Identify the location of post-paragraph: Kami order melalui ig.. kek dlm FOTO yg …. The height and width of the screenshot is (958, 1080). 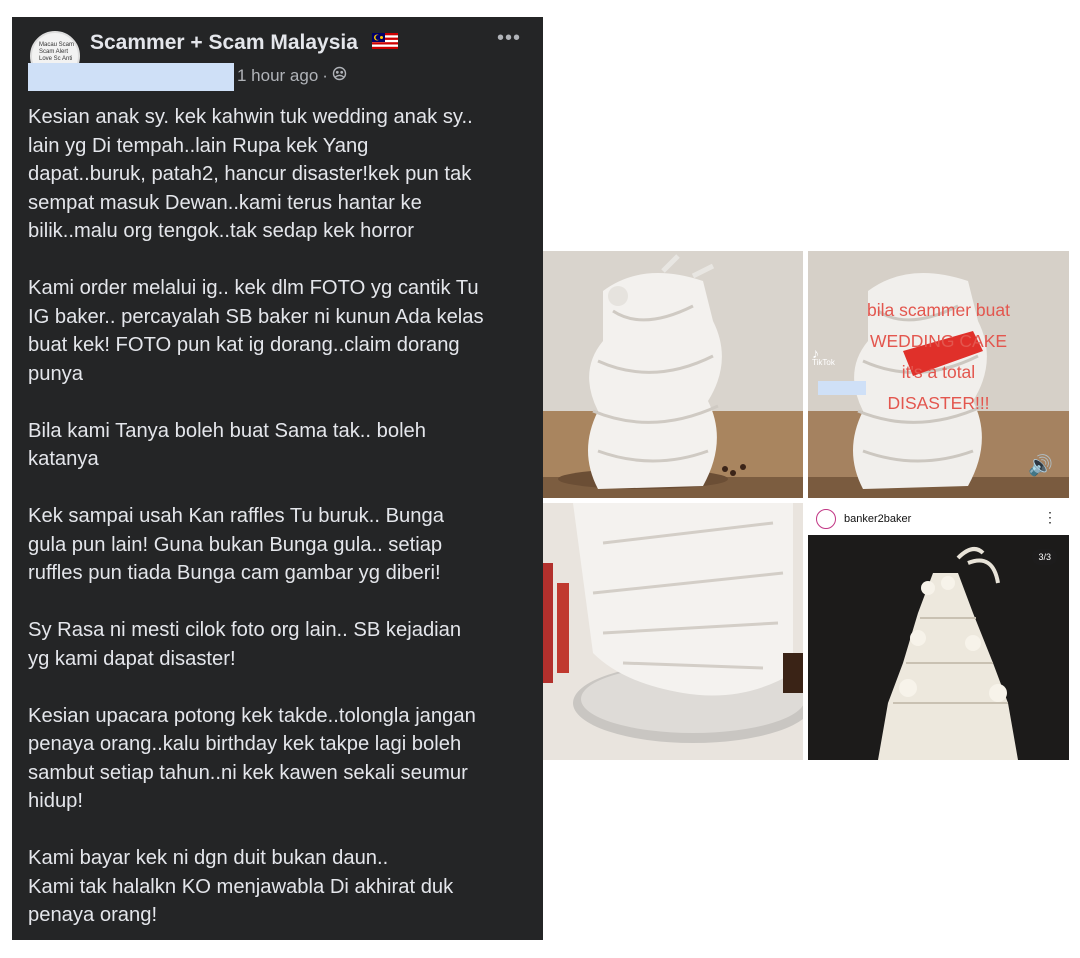
(256, 331).